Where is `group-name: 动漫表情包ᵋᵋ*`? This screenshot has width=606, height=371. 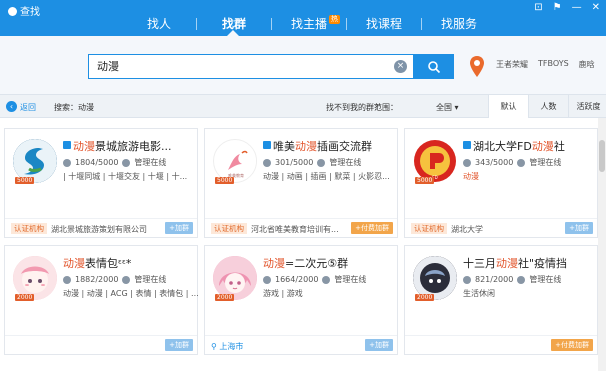 group-name: 动漫表情包ᵋᵋ* is located at coordinates (97, 263).